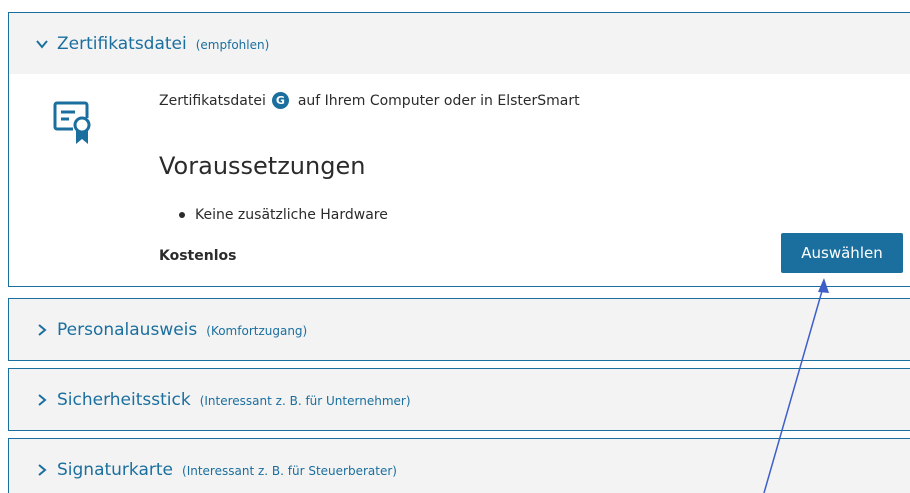 The height and width of the screenshot is (493, 910). Describe the element at coordinates (124, 400) in the screenshot. I see `panel-title: Sicherheitsstick` at that location.